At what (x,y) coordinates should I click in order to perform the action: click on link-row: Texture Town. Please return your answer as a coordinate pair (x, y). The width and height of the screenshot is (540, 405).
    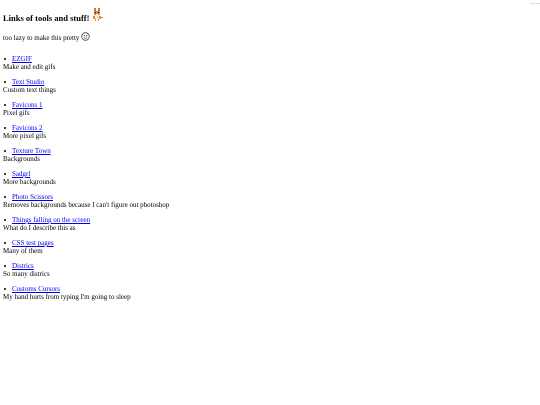
    Looking at the image, I should click on (268, 151).